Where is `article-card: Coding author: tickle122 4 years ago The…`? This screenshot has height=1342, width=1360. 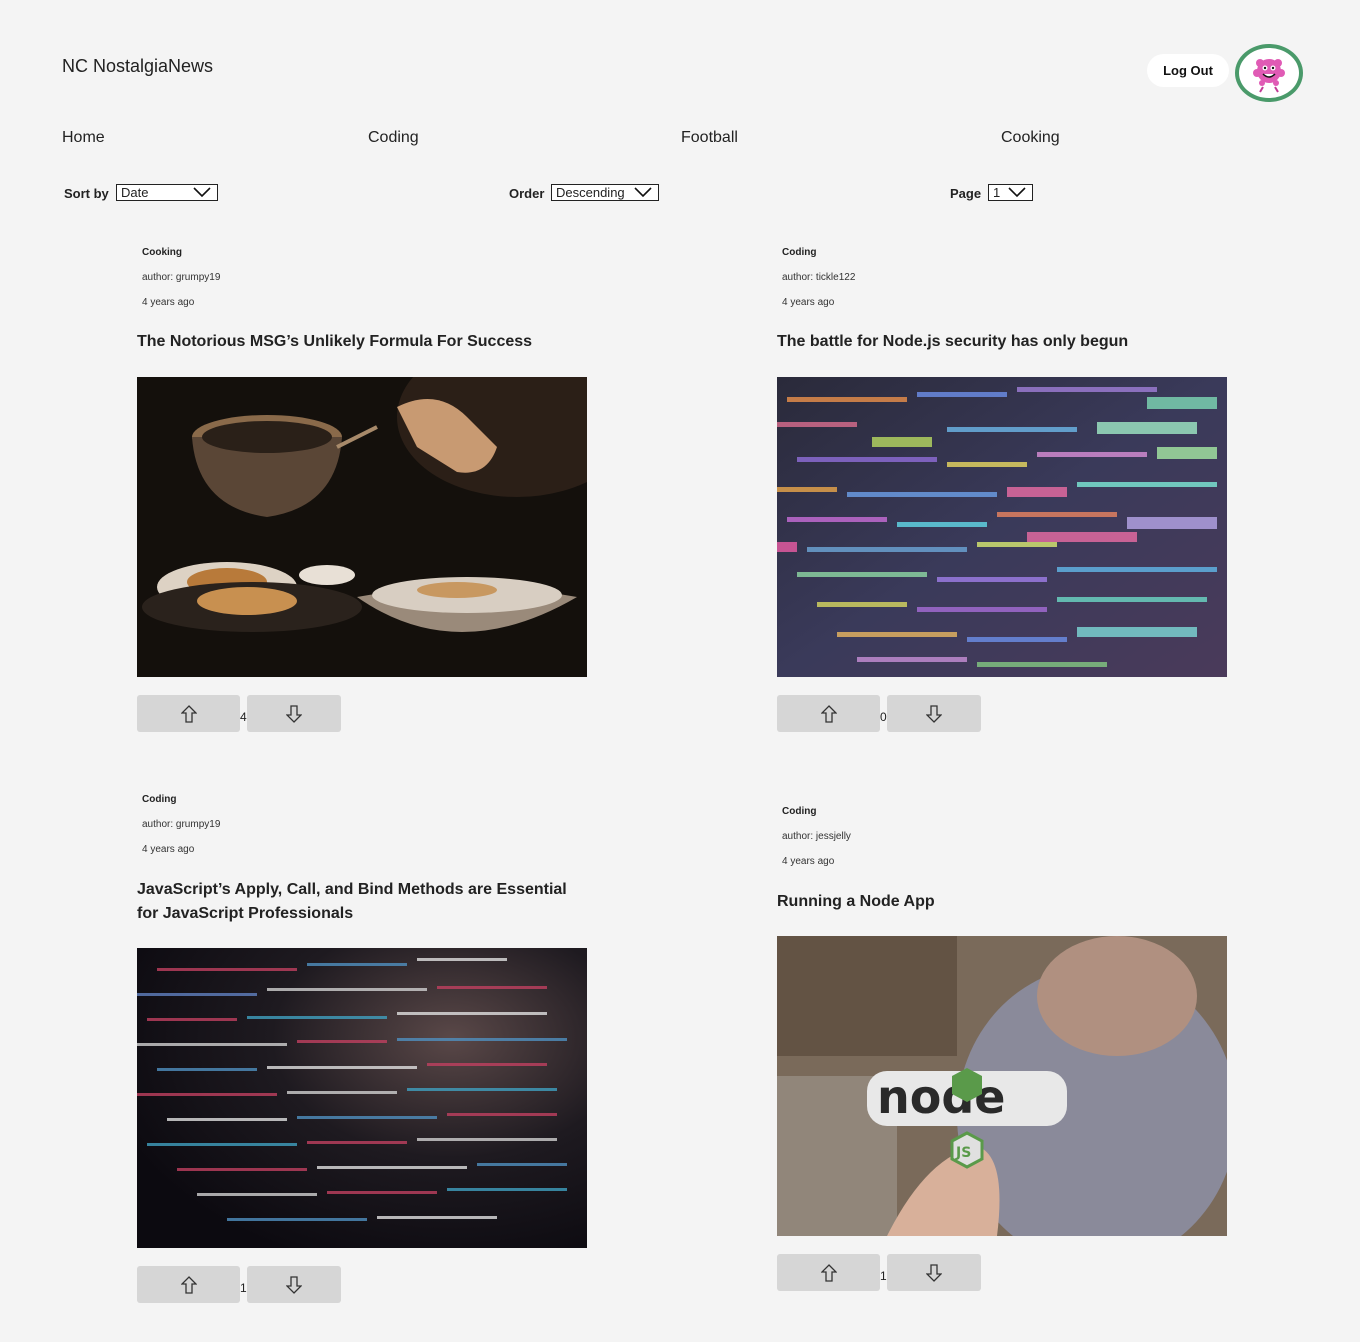 article-card: Coding author: tickle122 4 years ago The… is located at coordinates (1002, 490).